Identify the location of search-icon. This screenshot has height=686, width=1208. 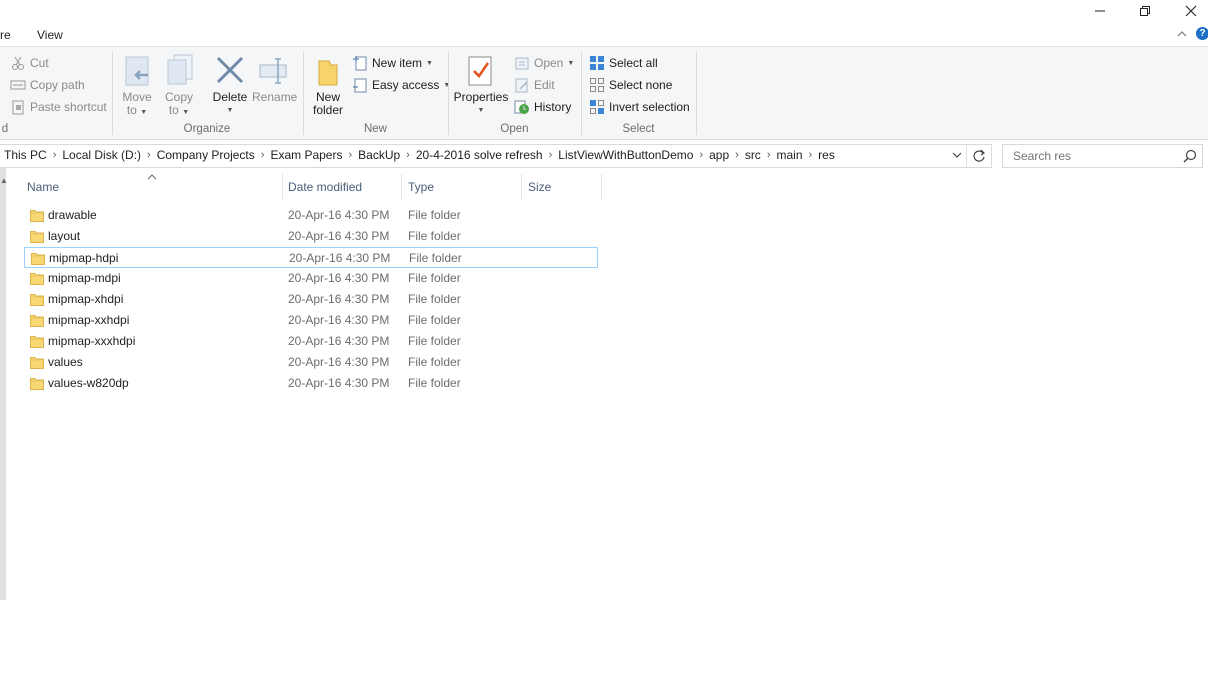
(1190, 157).